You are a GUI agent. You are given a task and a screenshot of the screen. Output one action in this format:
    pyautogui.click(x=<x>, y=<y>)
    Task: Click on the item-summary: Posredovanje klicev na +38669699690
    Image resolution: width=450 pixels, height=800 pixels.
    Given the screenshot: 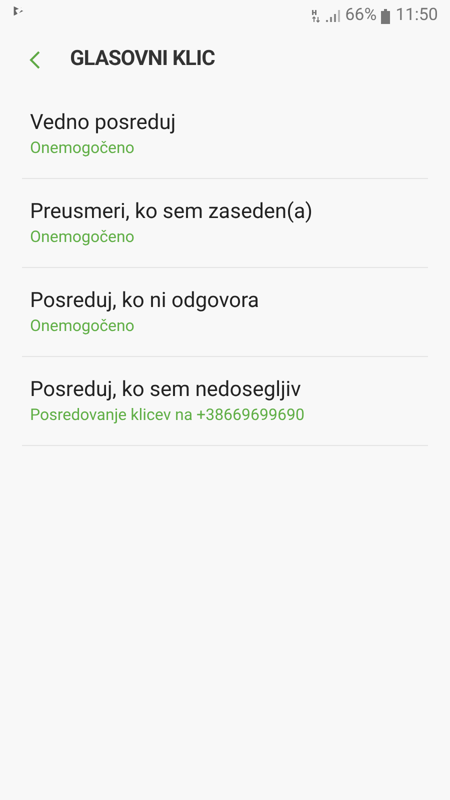 What is the action you would take?
    pyautogui.click(x=168, y=415)
    